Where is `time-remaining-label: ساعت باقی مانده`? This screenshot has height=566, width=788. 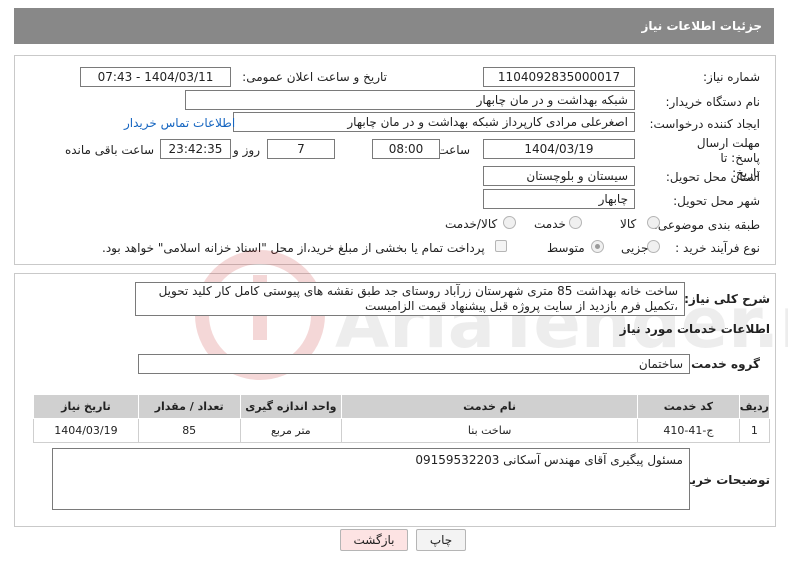
time-remaining-label: ساعت باقی مانده is located at coordinates (109, 150).